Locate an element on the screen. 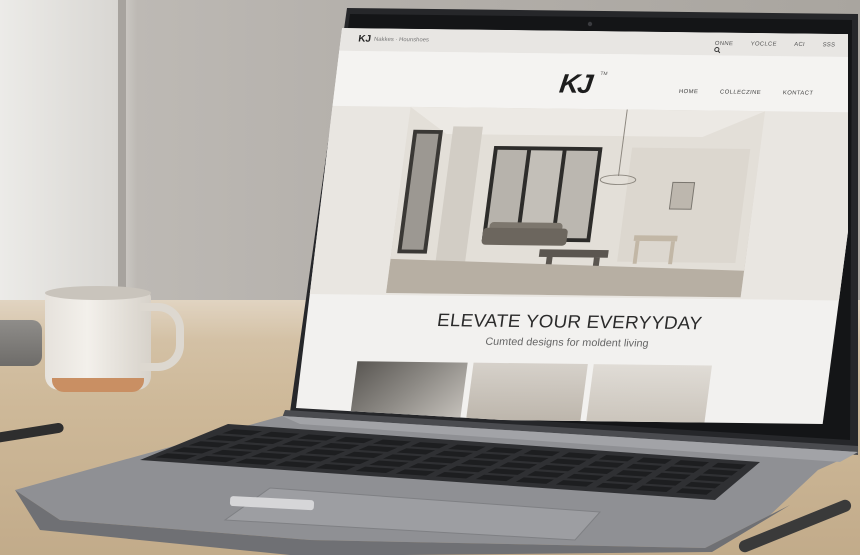  keyboard-keys is located at coordinates (451, 462).